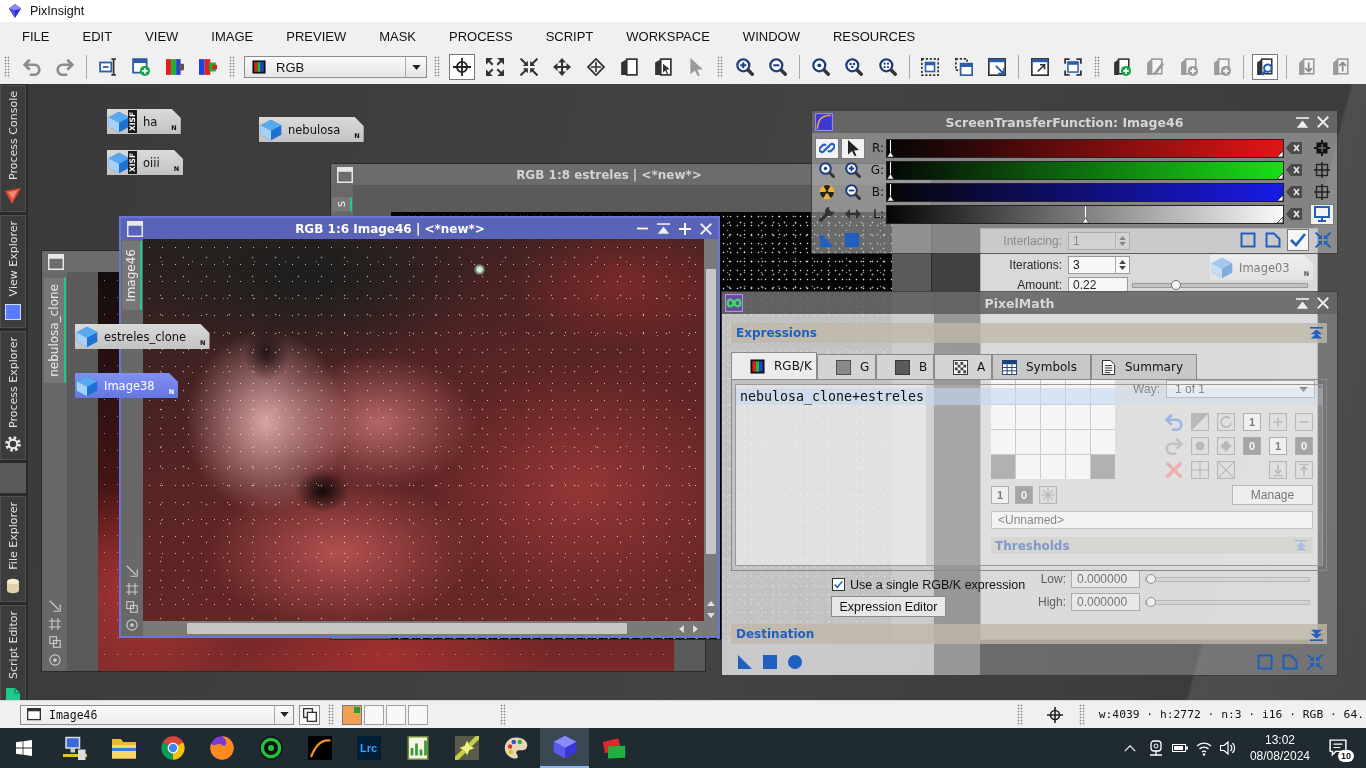 The height and width of the screenshot is (768, 1366). What do you see at coordinates (930, 67) in the screenshot?
I see `window-select-icon` at bounding box center [930, 67].